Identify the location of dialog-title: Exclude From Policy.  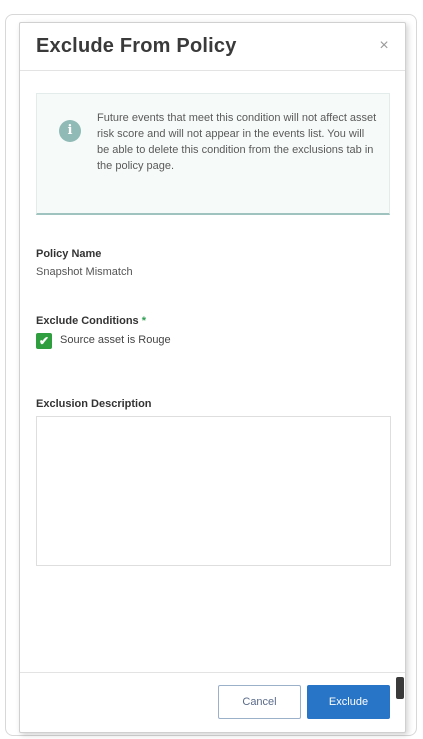
(136, 46).